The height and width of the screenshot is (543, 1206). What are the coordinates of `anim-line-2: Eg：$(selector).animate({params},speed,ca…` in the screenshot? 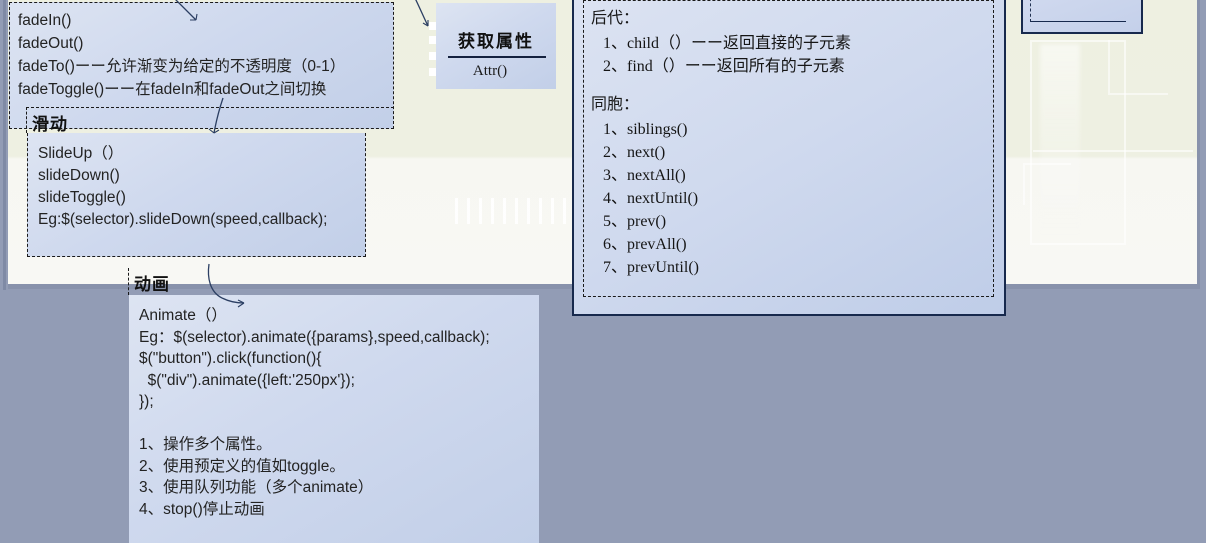 It's located at (314, 337).